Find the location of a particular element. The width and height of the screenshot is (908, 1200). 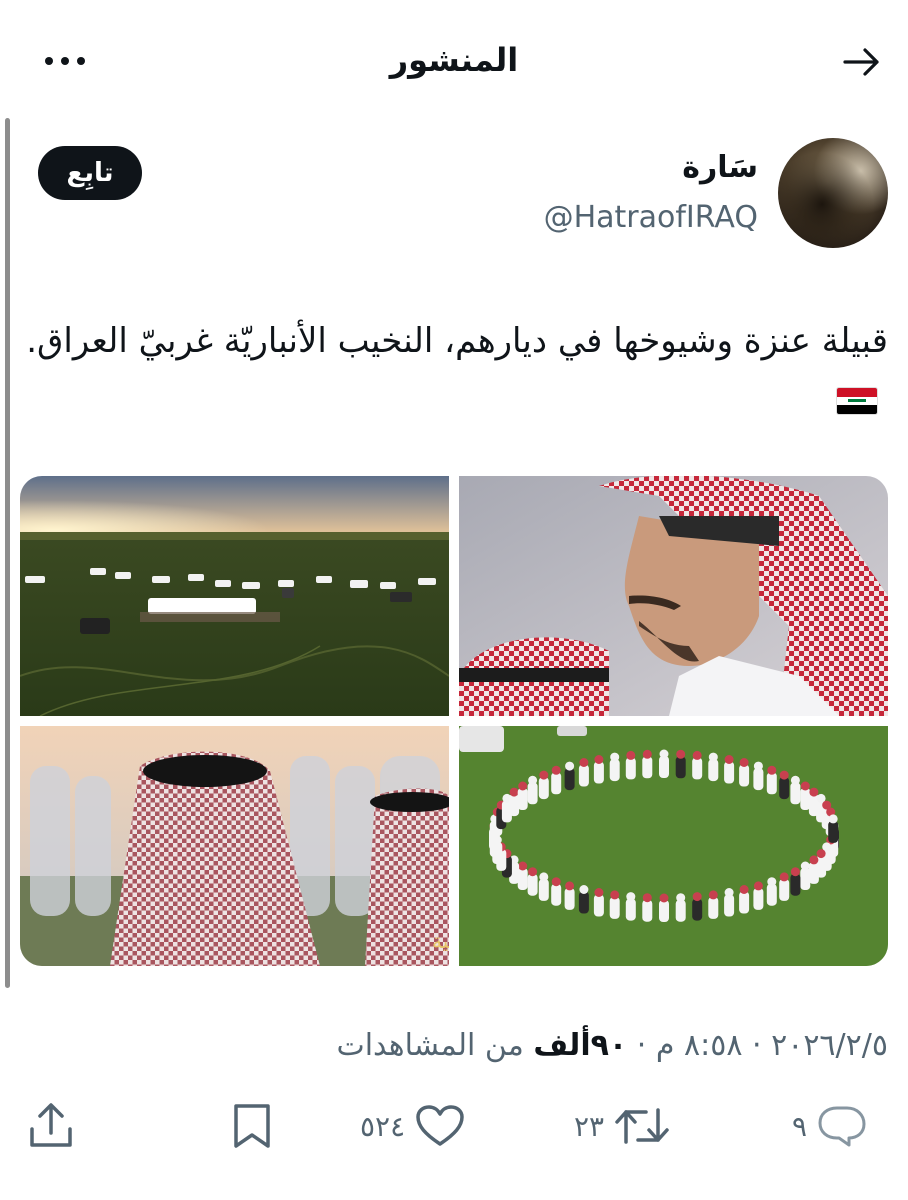

iraq-flag-icon is located at coordinates (857, 400).